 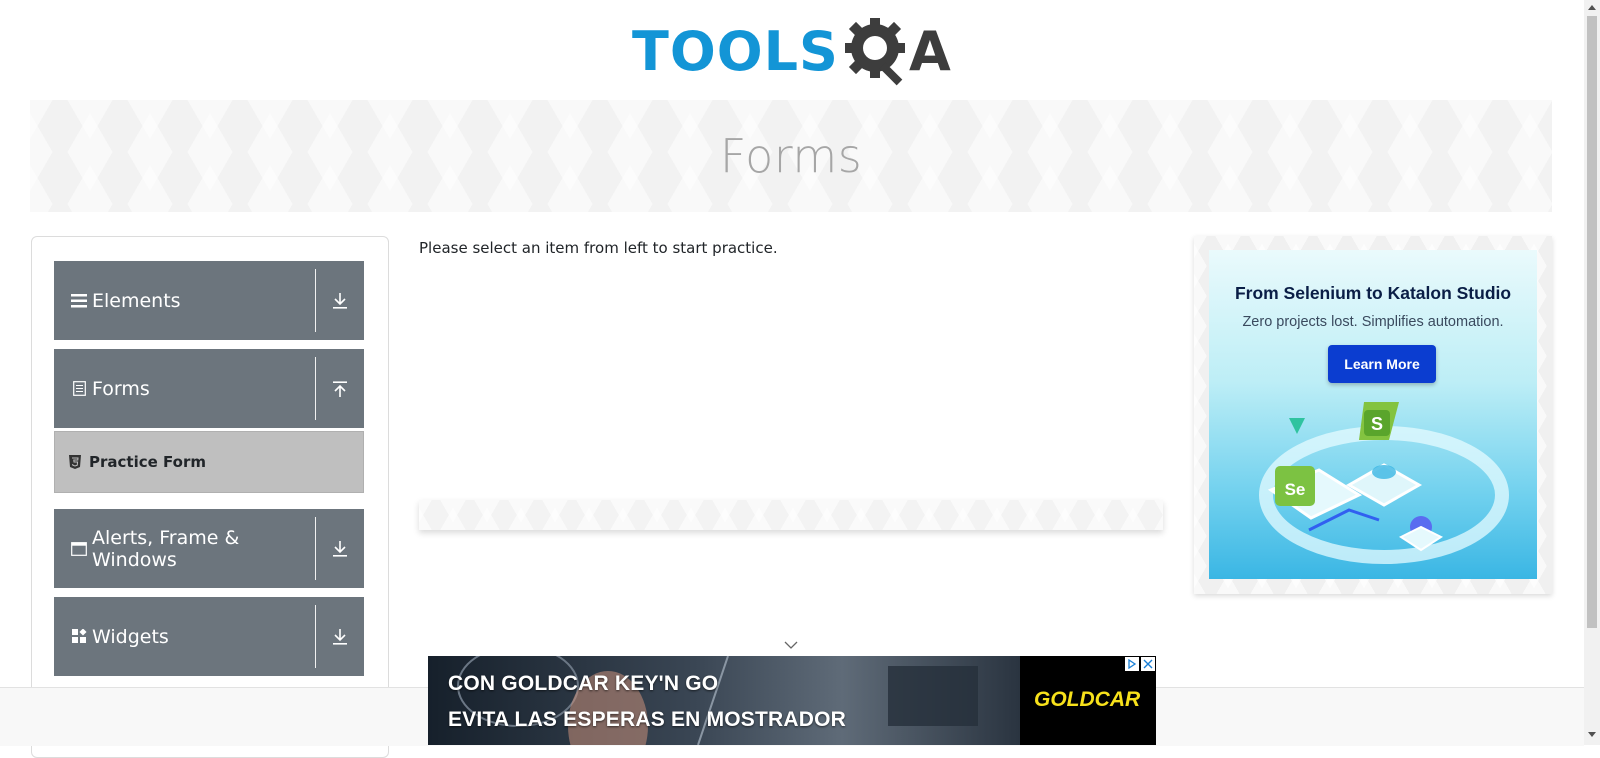 What do you see at coordinates (1373, 293) in the screenshot?
I see `ad-title: From Selenium to Katalon Studio` at bounding box center [1373, 293].